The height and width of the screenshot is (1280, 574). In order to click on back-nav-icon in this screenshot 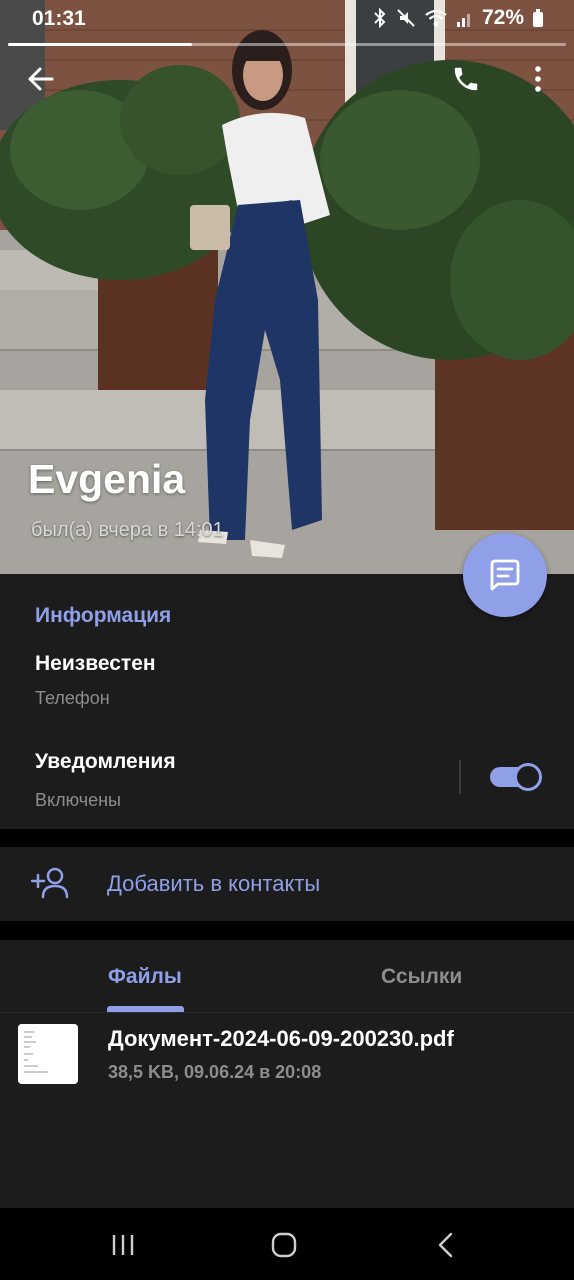, I will do `click(445, 1245)`.